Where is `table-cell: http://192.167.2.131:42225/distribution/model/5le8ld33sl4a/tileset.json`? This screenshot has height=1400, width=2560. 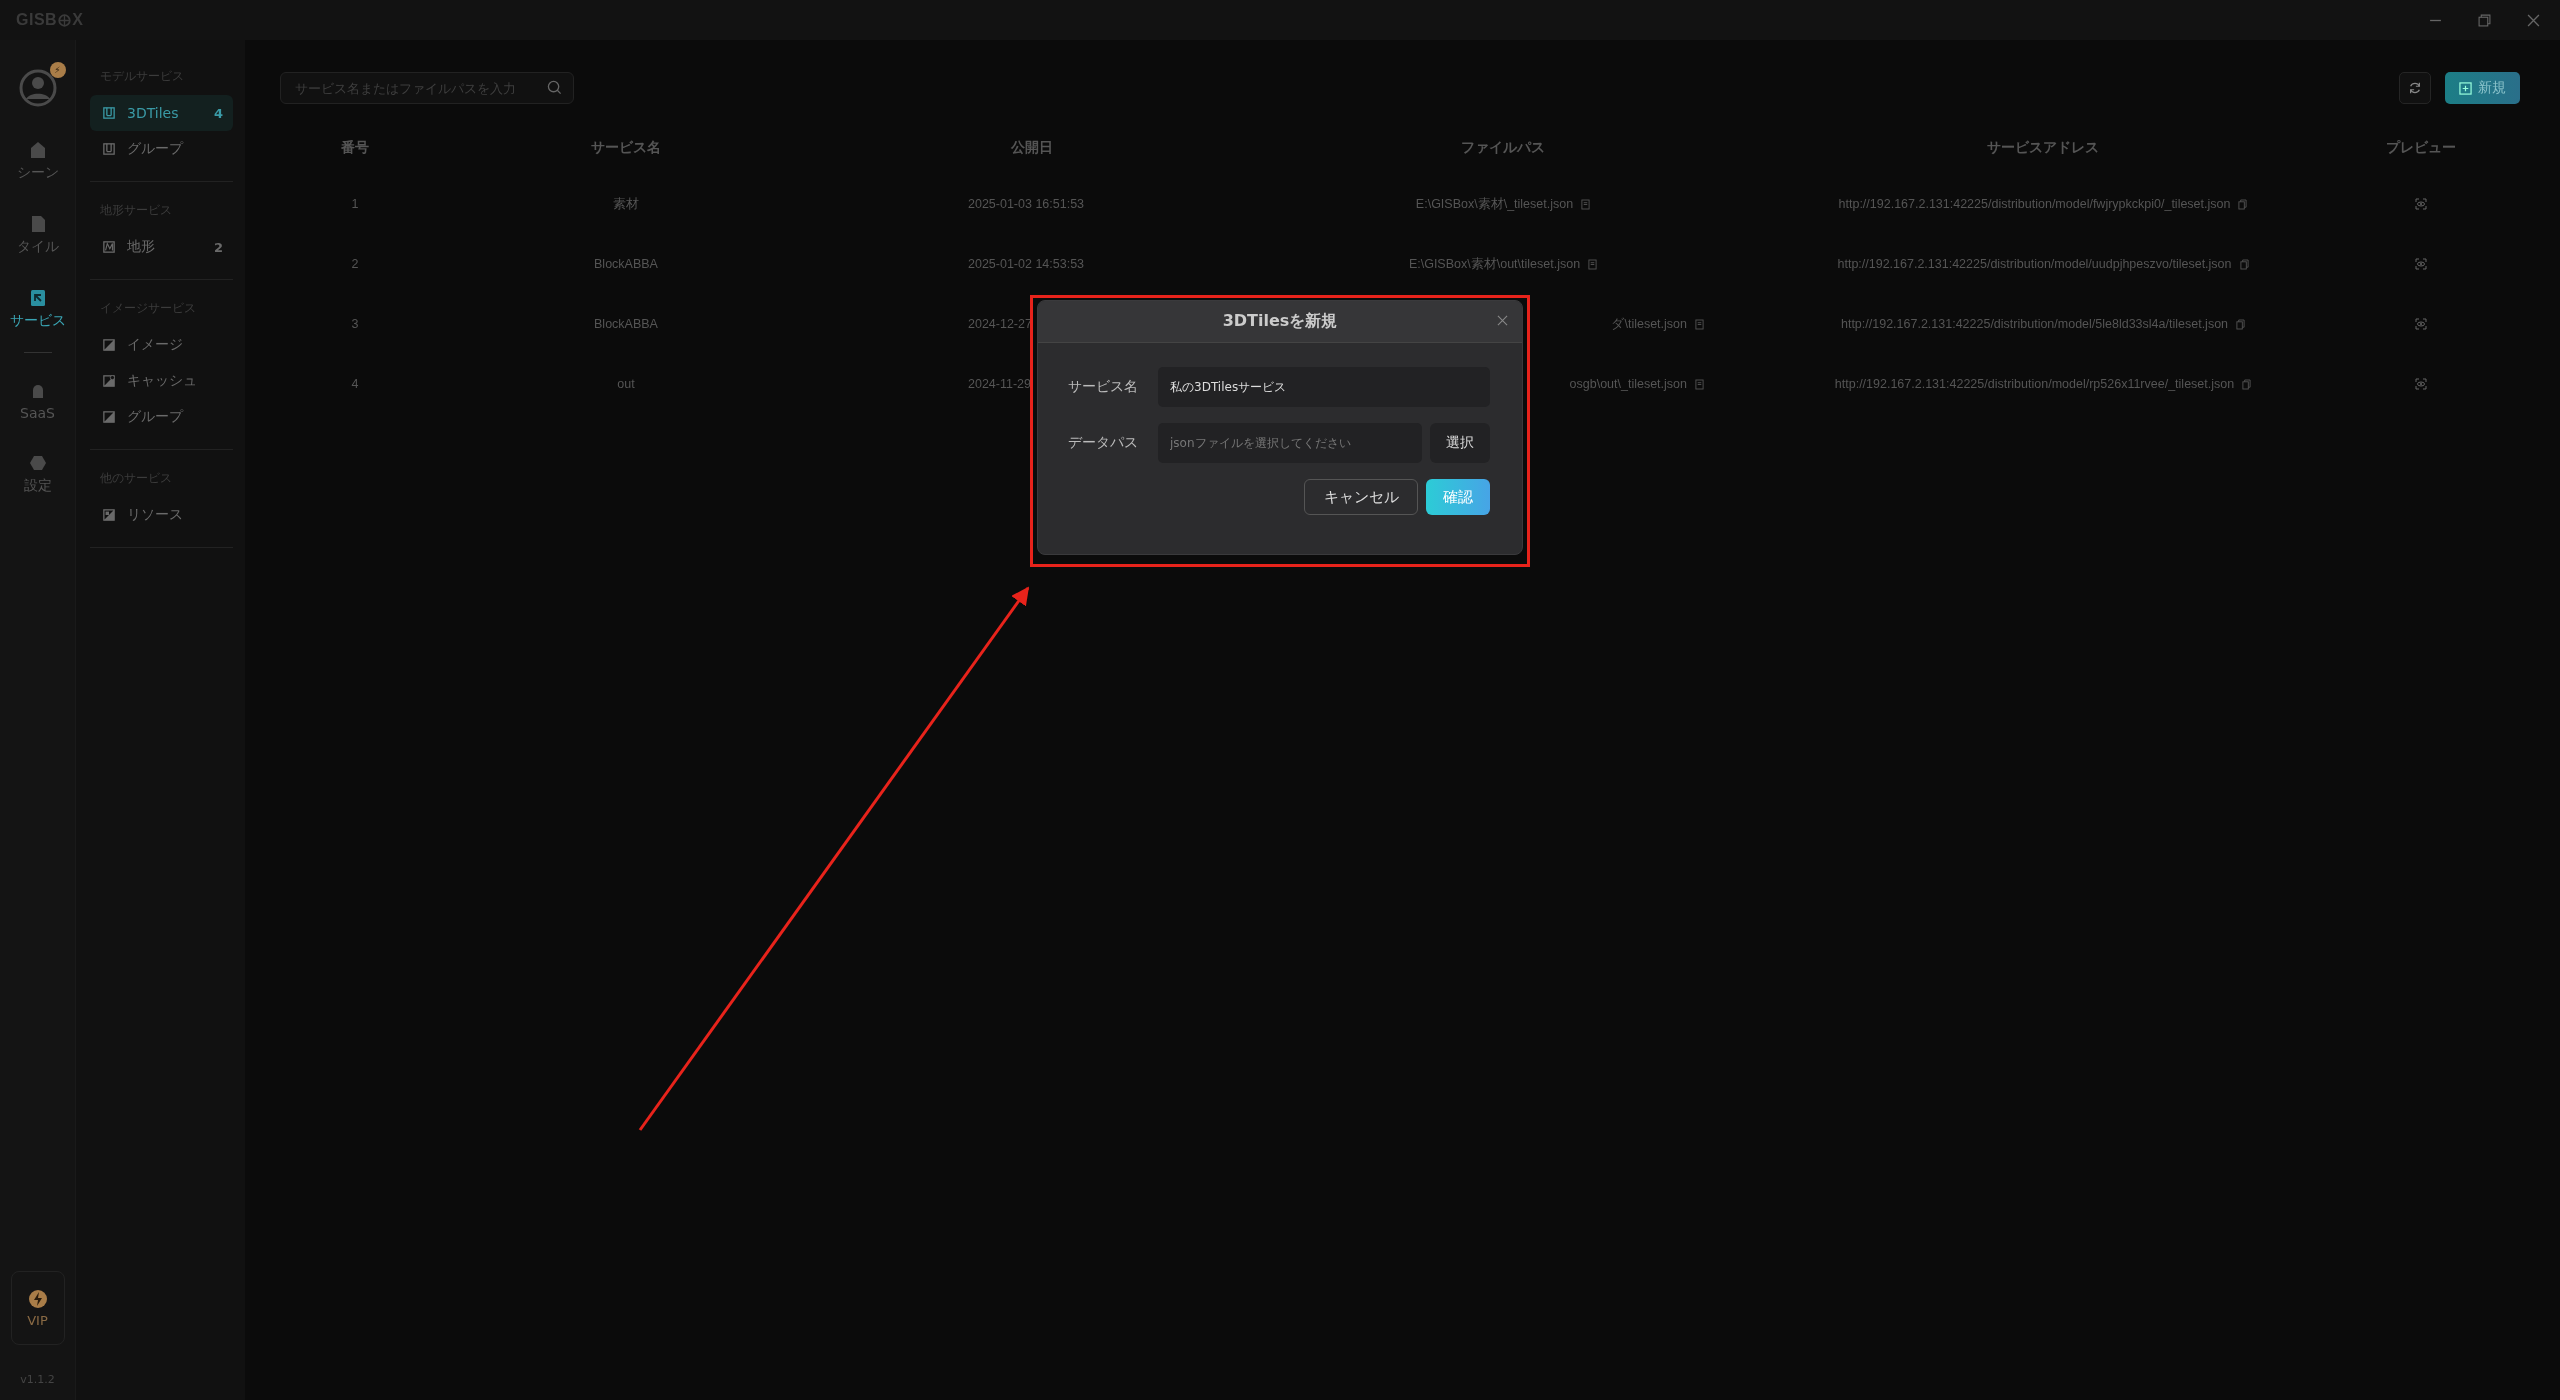
table-cell: http://192.167.2.131:42225/distribution/model/5le8ld33sl4a/tileset.json is located at coordinates (2034, 324).